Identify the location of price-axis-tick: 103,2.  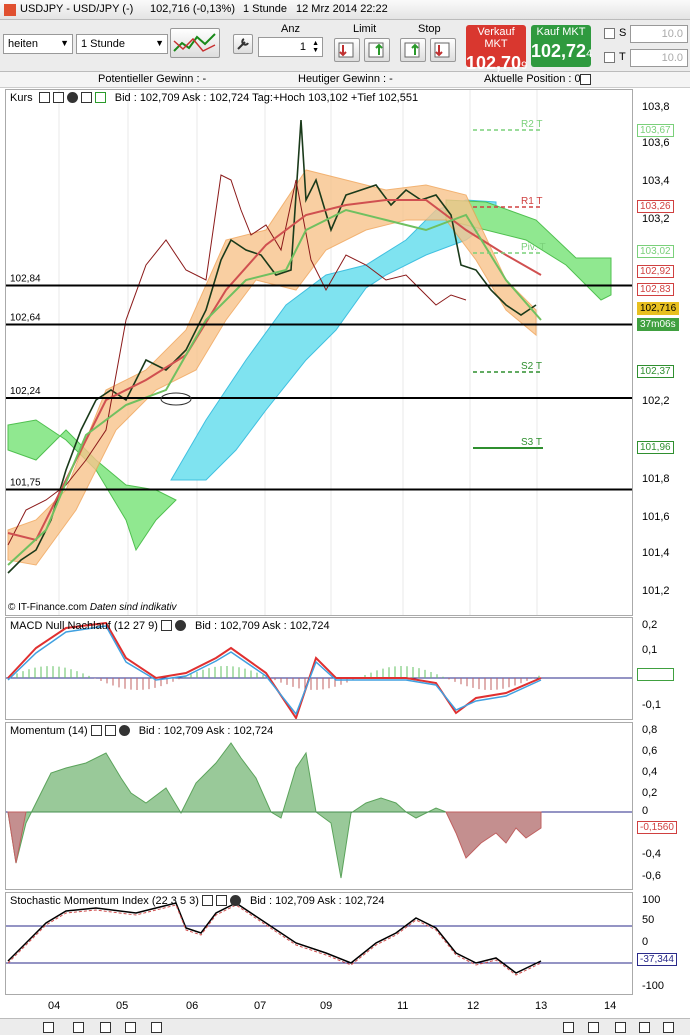
(656, 219).